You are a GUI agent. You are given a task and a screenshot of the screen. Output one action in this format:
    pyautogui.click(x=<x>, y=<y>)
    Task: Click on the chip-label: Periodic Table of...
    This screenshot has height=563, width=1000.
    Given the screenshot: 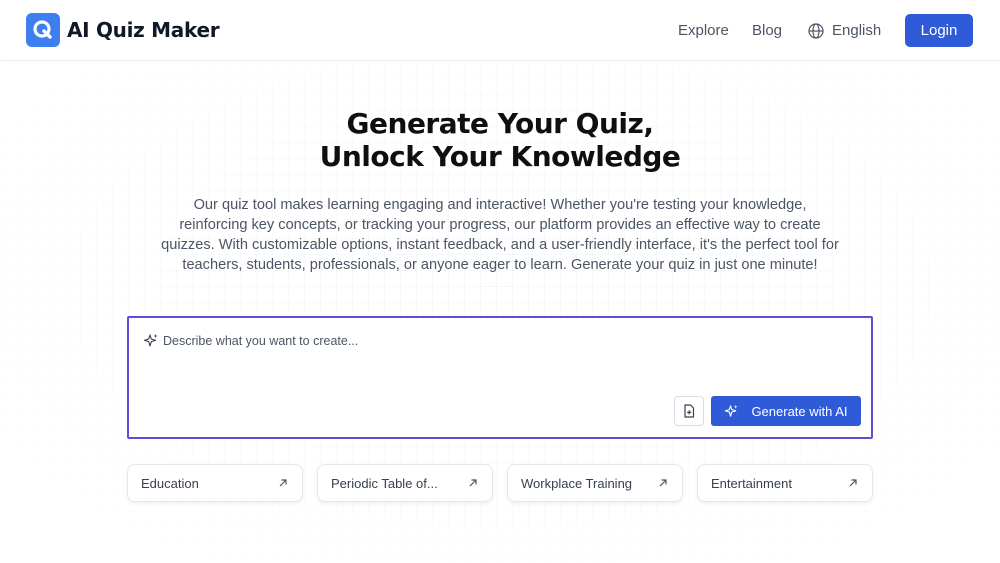 What is the action you would take?
    pyautogui.click(x=384, y=483)
    